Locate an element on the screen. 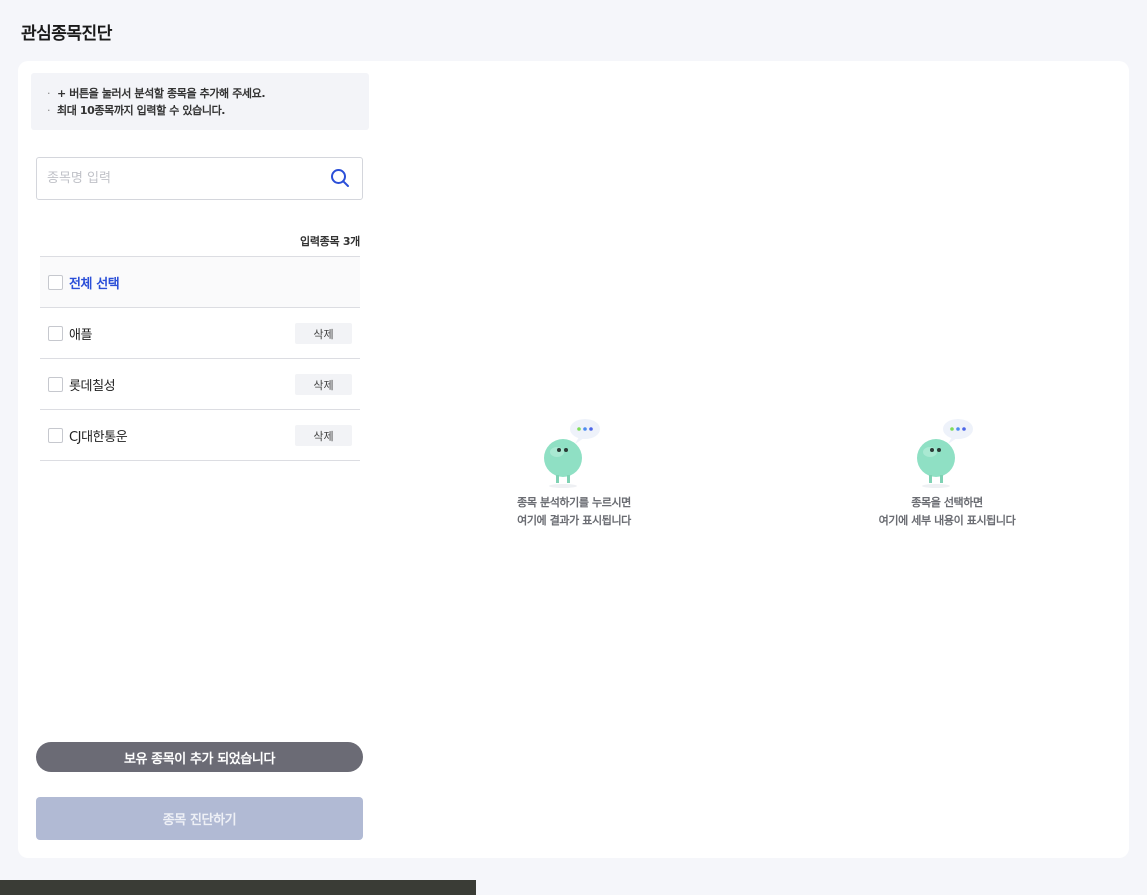  notice-line: · + 버튼을 눌러서 분석할 종목을 추가해 주세요. is located at coordinates (208, 93).